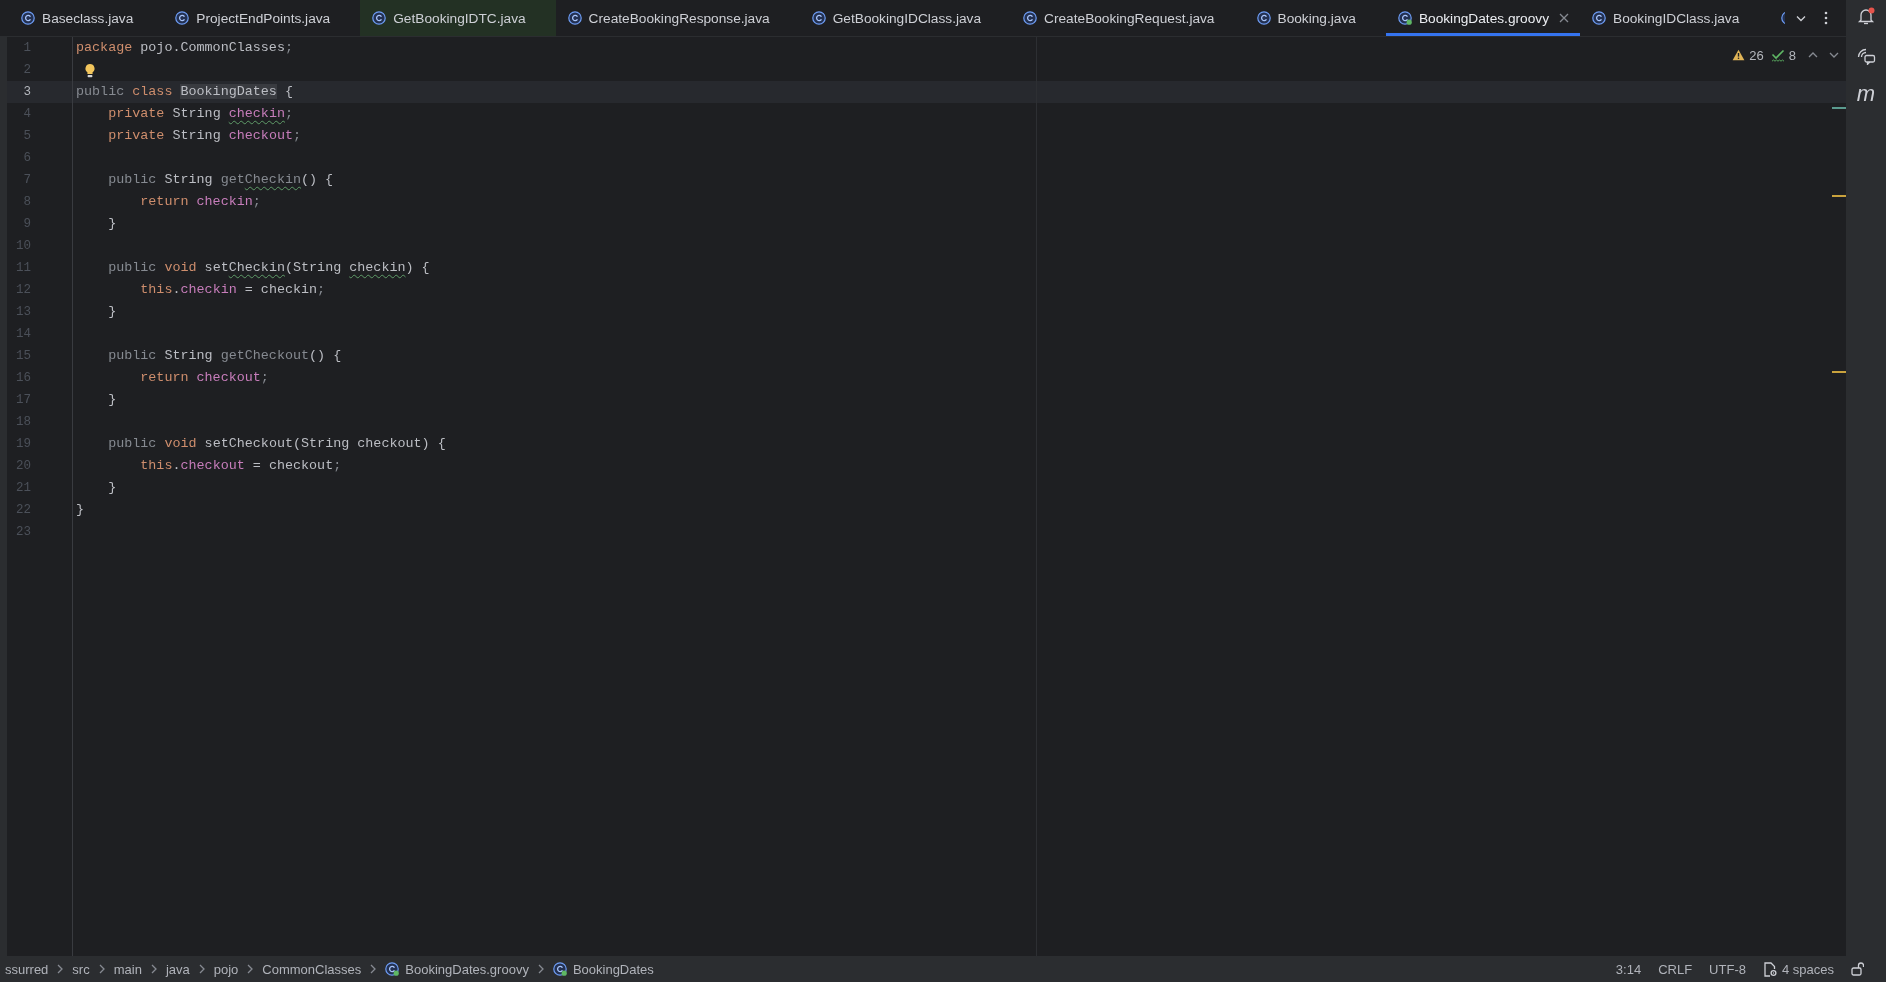  Describe the element at coordinates (221, 180) in the screenshot. I see `code-line: public String getCheckin() {` at that location.